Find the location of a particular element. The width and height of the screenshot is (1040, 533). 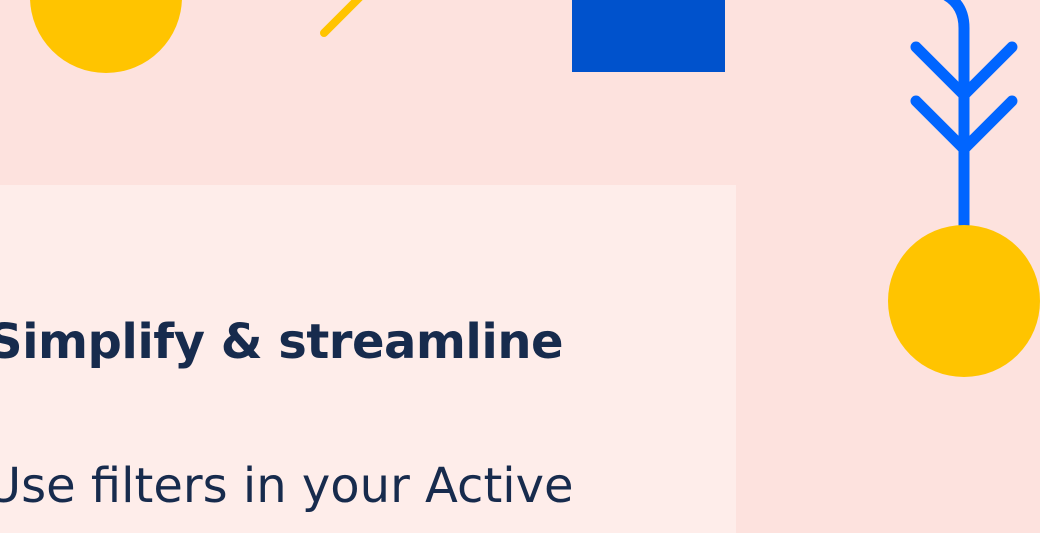

body-text: Use filters in your Active is located at coordinates (287, 486).